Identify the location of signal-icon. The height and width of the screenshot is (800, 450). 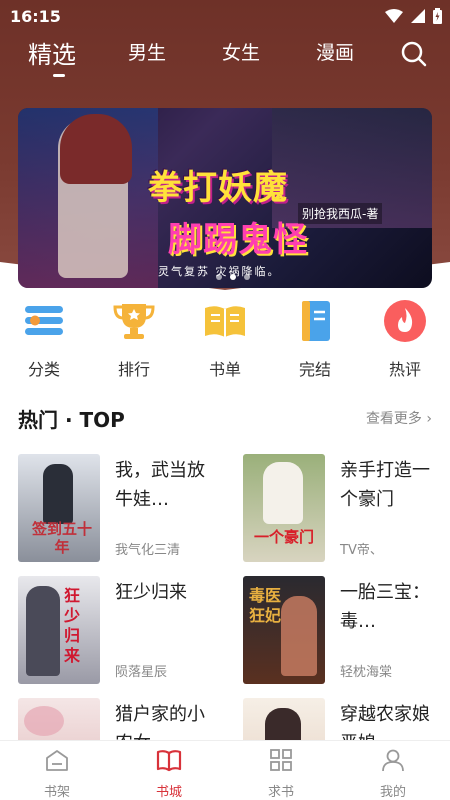
(418, 16).